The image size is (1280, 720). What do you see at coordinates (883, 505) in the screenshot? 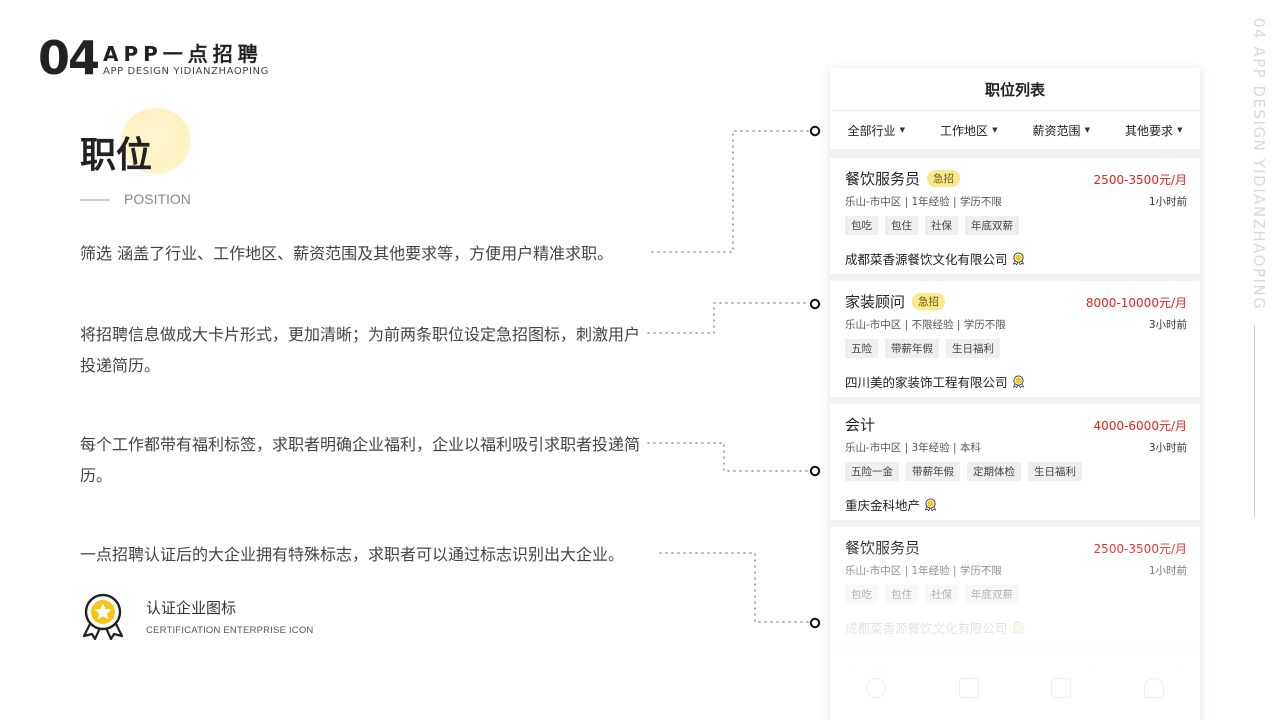
I see `company-name-text: 重庆金科地产` at bounding box center [883, 505].